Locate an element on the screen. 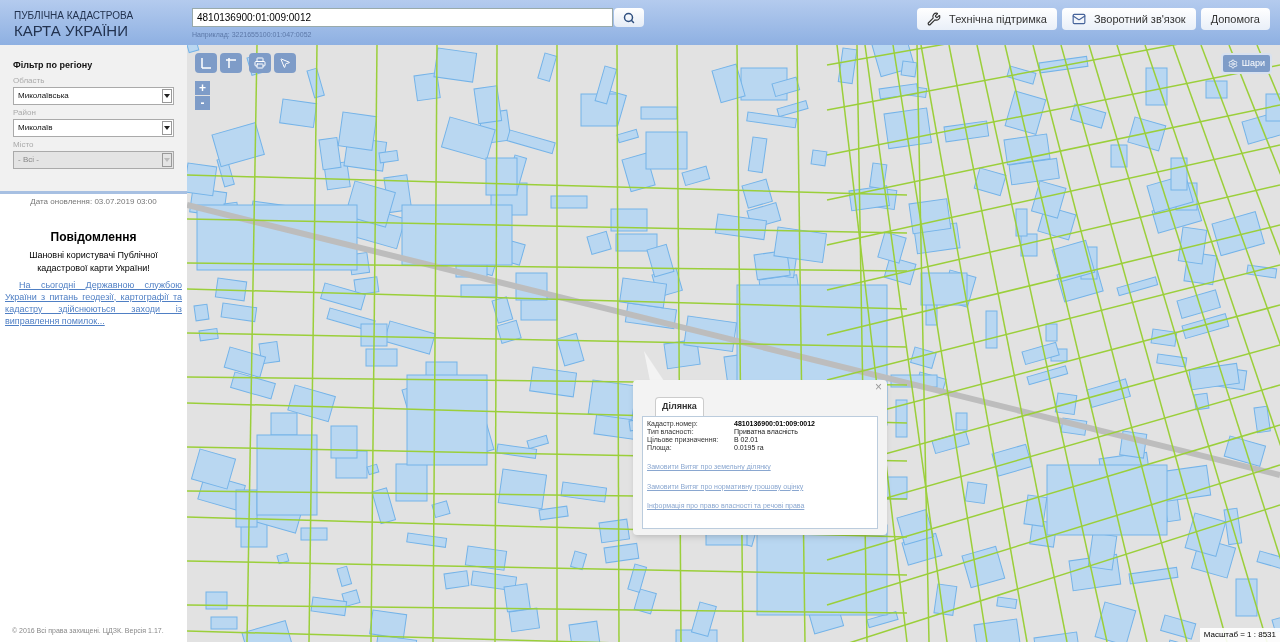 The image size is (1280, 642). identify-tool is located at coordinates (285, 63).